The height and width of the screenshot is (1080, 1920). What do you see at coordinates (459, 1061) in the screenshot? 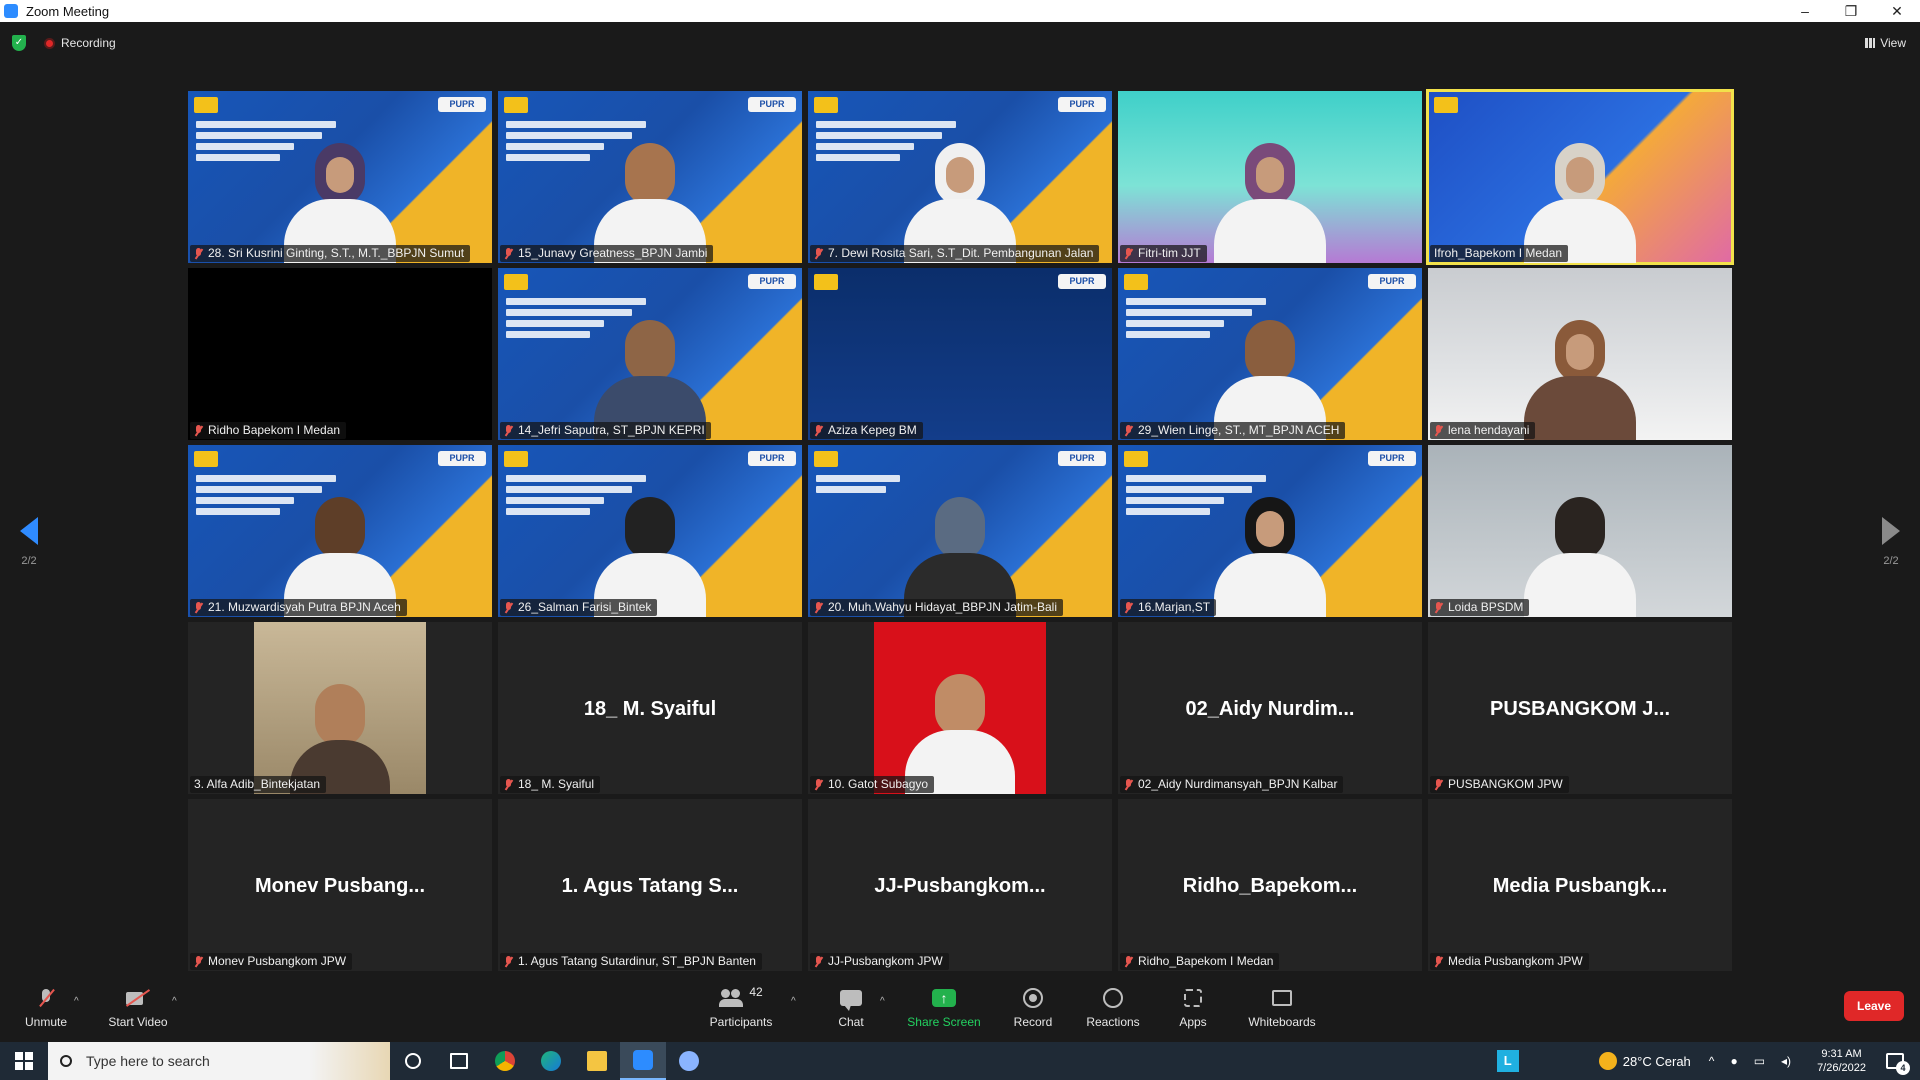
I see `task-view-button` at bounding box center [459, 1061].